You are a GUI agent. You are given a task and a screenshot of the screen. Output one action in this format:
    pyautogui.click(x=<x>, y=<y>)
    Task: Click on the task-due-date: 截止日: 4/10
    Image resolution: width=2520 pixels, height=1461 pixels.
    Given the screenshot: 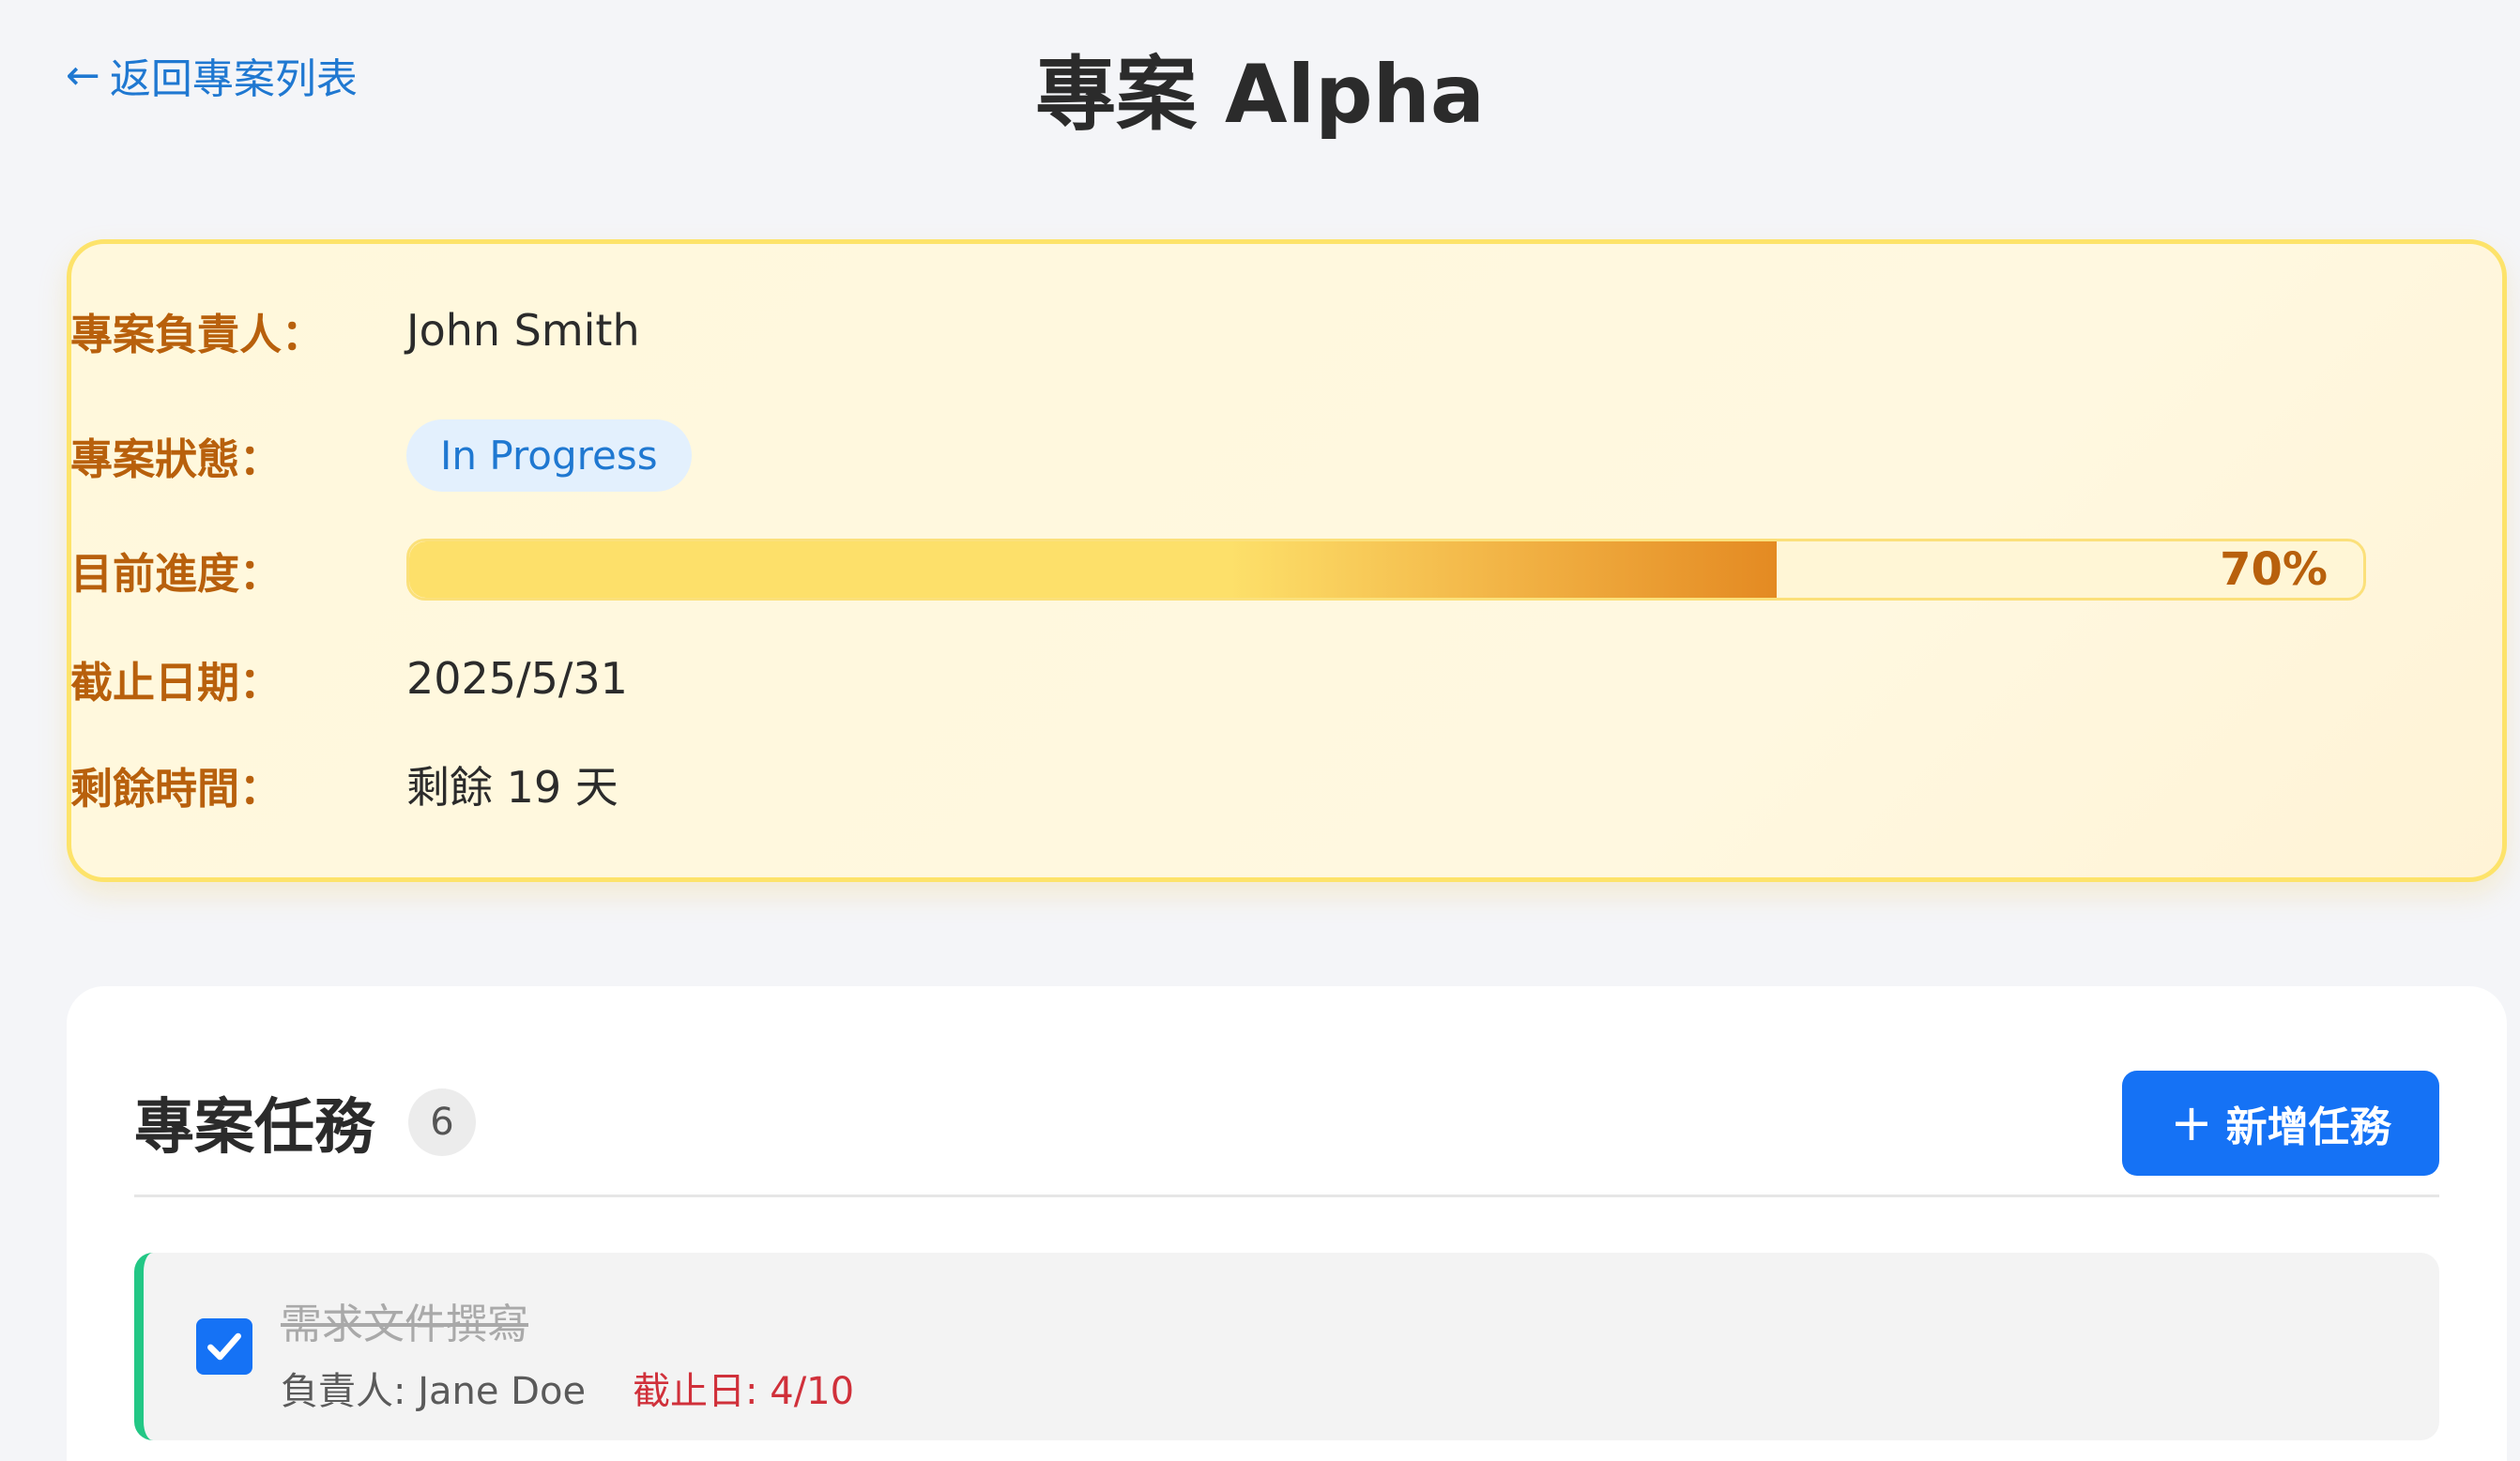 What is the action you would take?
    pyautogui.click(x=744, y=1392)
    